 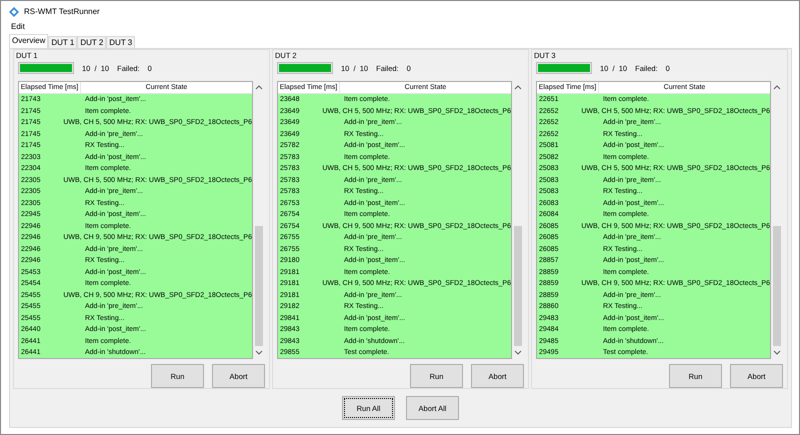 What do you see at coordinates (28, 41) in the screenshot?
I see `tab: Overview` at bounding box center [28, 41].